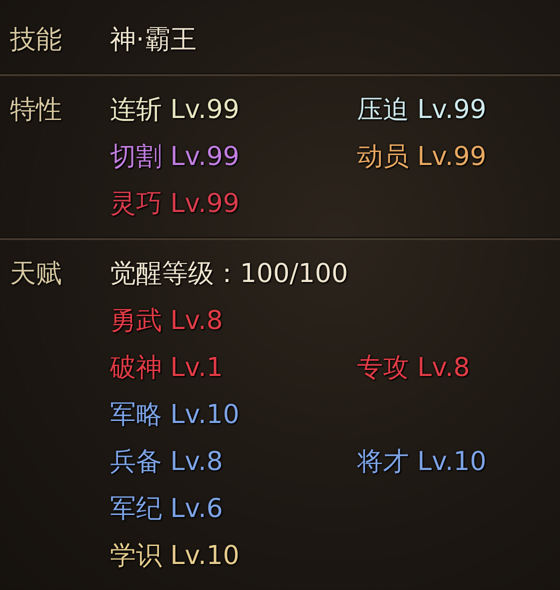 This screenshot has width=560, height=590. What do you see at coordinates (175, 204) in the screenshot?
I see `level-entry: 灵巧 Lv.99` at bounding box center [175, 204].